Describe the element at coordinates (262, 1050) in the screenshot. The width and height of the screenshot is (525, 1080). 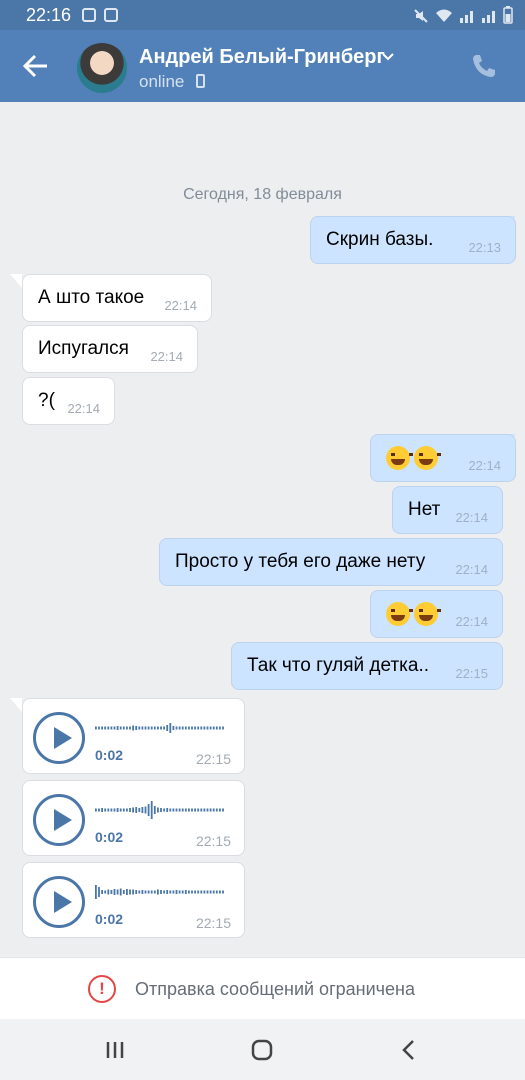
I see `home-icon` at that location.